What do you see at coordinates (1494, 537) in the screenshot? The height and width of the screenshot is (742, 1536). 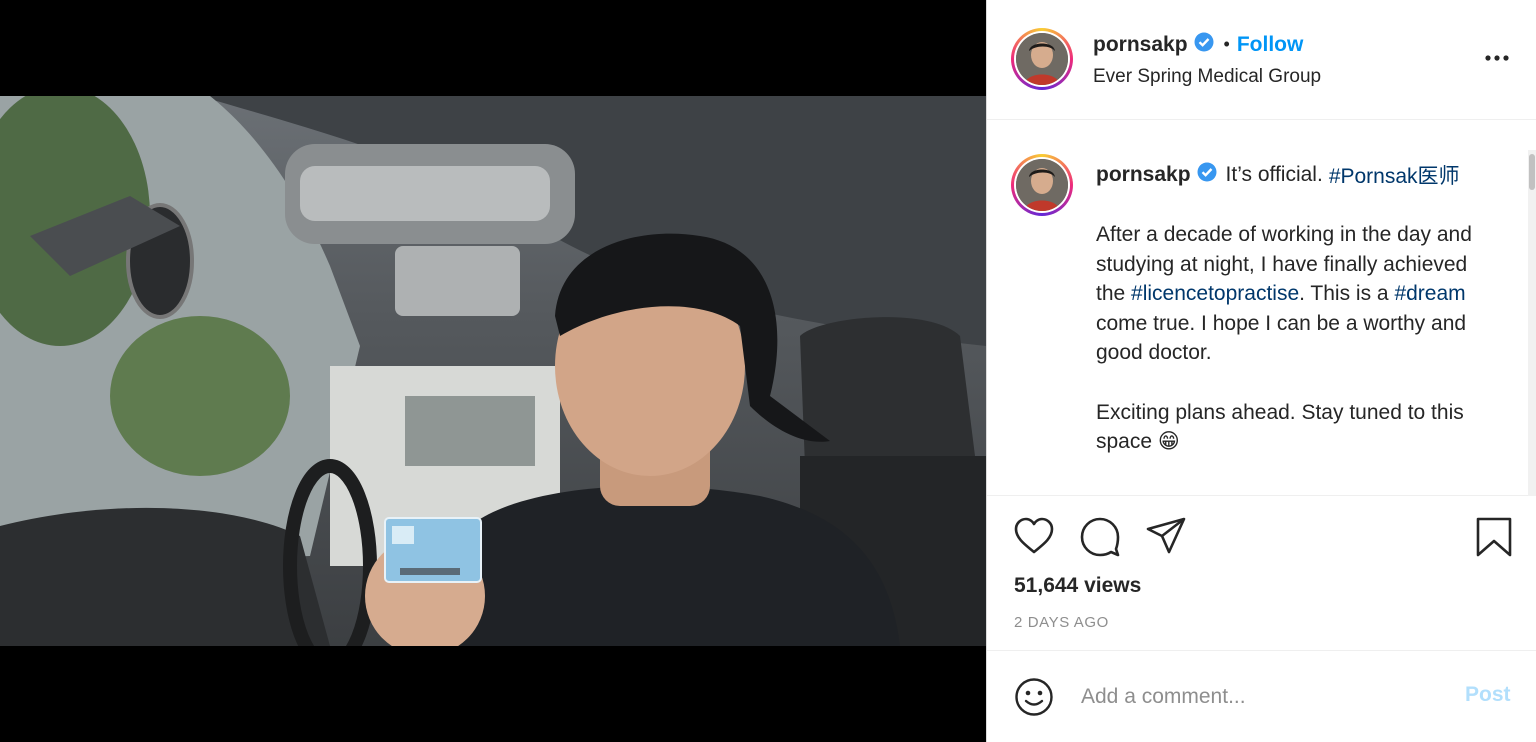 I see `bookmark-icon` at bounding box center [1494, 537].